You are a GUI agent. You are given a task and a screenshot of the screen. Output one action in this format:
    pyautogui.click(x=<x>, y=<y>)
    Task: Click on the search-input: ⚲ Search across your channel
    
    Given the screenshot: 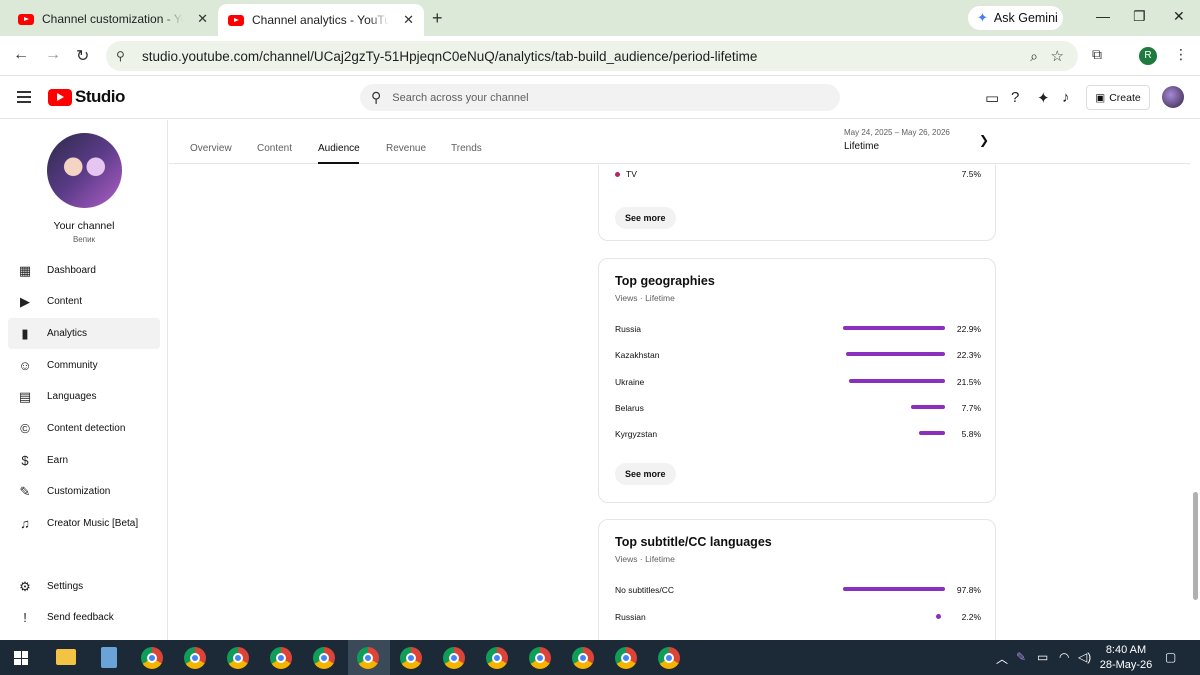 What is the action you would take?
    pyautogui.click(x=600, y=97)
    